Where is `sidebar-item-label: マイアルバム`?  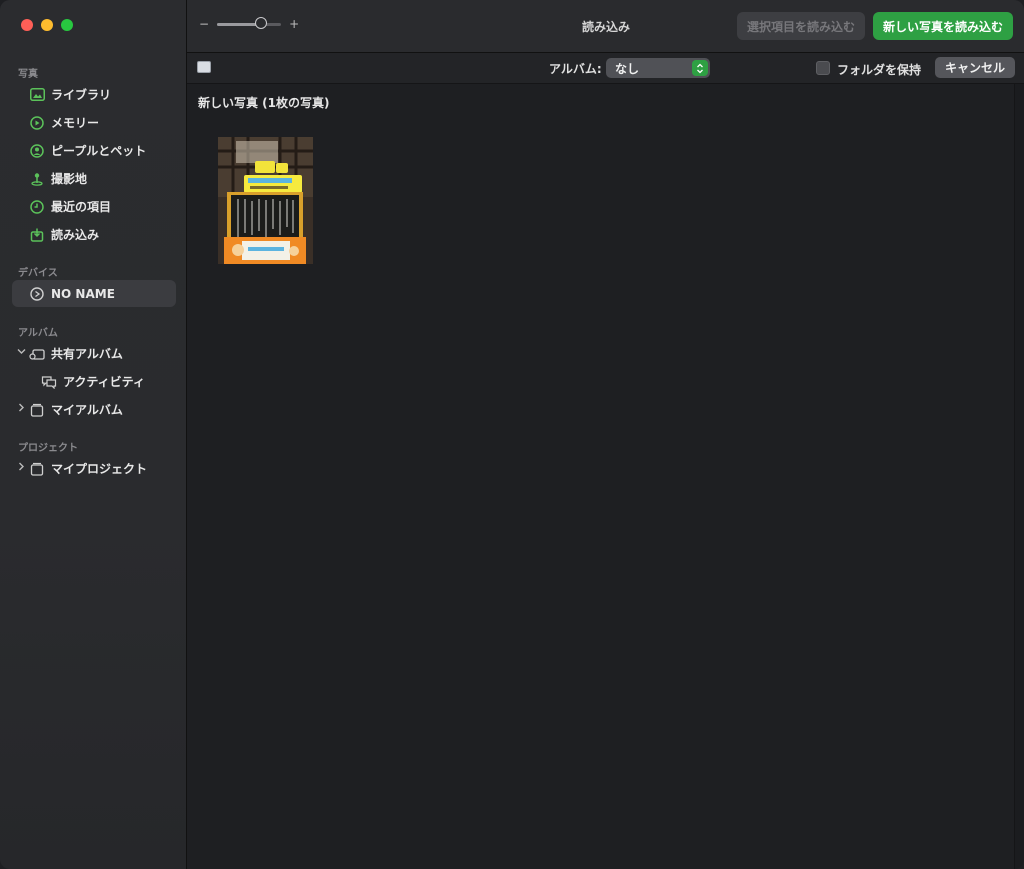
sidebar-item-label: マイアルバム is located at coordinates (87, 410).